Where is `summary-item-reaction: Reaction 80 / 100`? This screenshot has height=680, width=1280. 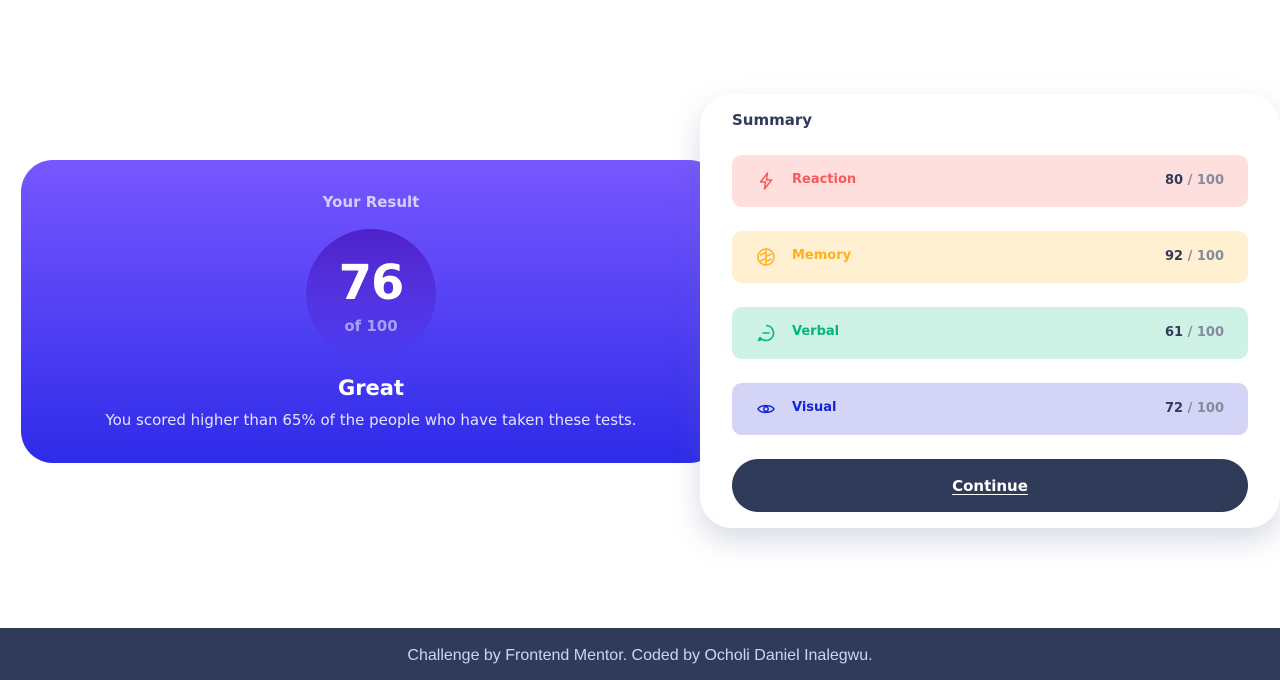
summary-item-reaction: Reaction 80 / 100 is located at coordinates (990, 181).